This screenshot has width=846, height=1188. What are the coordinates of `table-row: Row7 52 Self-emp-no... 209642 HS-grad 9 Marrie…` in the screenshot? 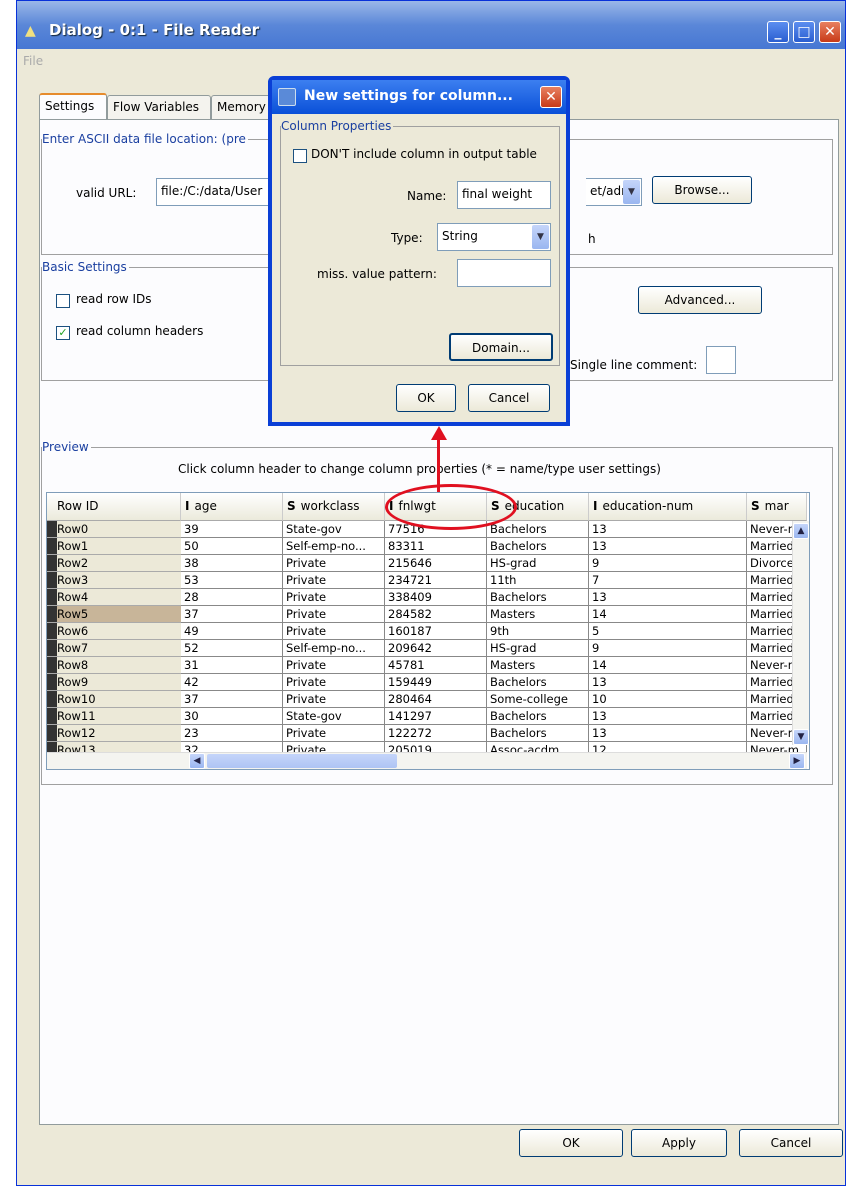 It's located at (427, 648).